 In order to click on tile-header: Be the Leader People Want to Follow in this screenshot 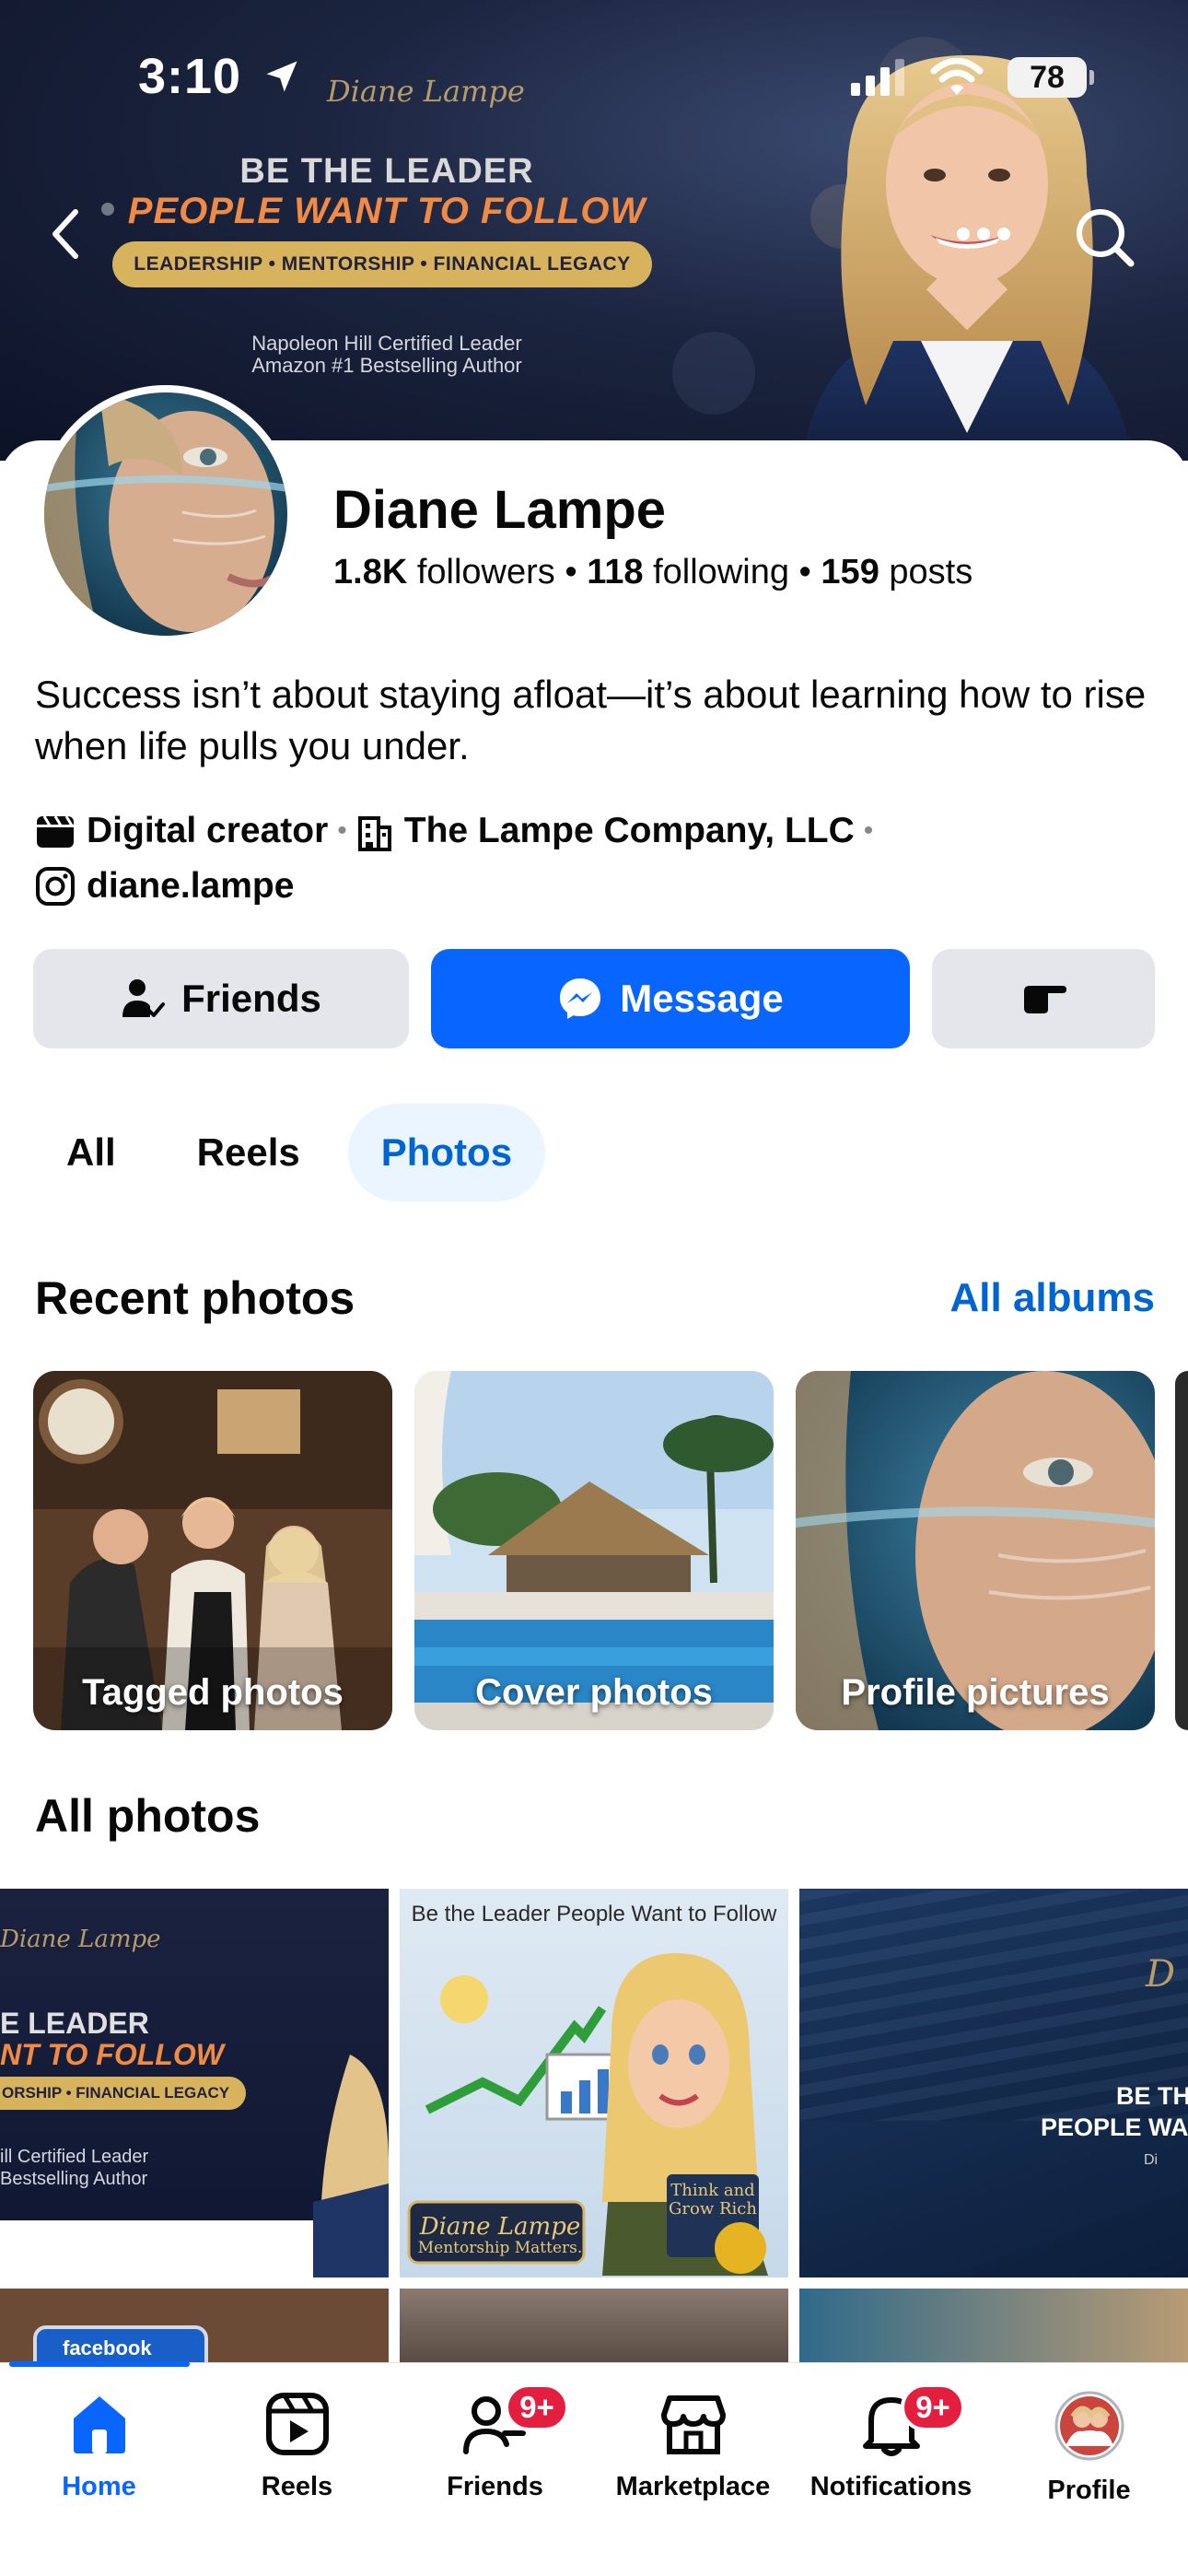, I will do `click(594, 1914)`.